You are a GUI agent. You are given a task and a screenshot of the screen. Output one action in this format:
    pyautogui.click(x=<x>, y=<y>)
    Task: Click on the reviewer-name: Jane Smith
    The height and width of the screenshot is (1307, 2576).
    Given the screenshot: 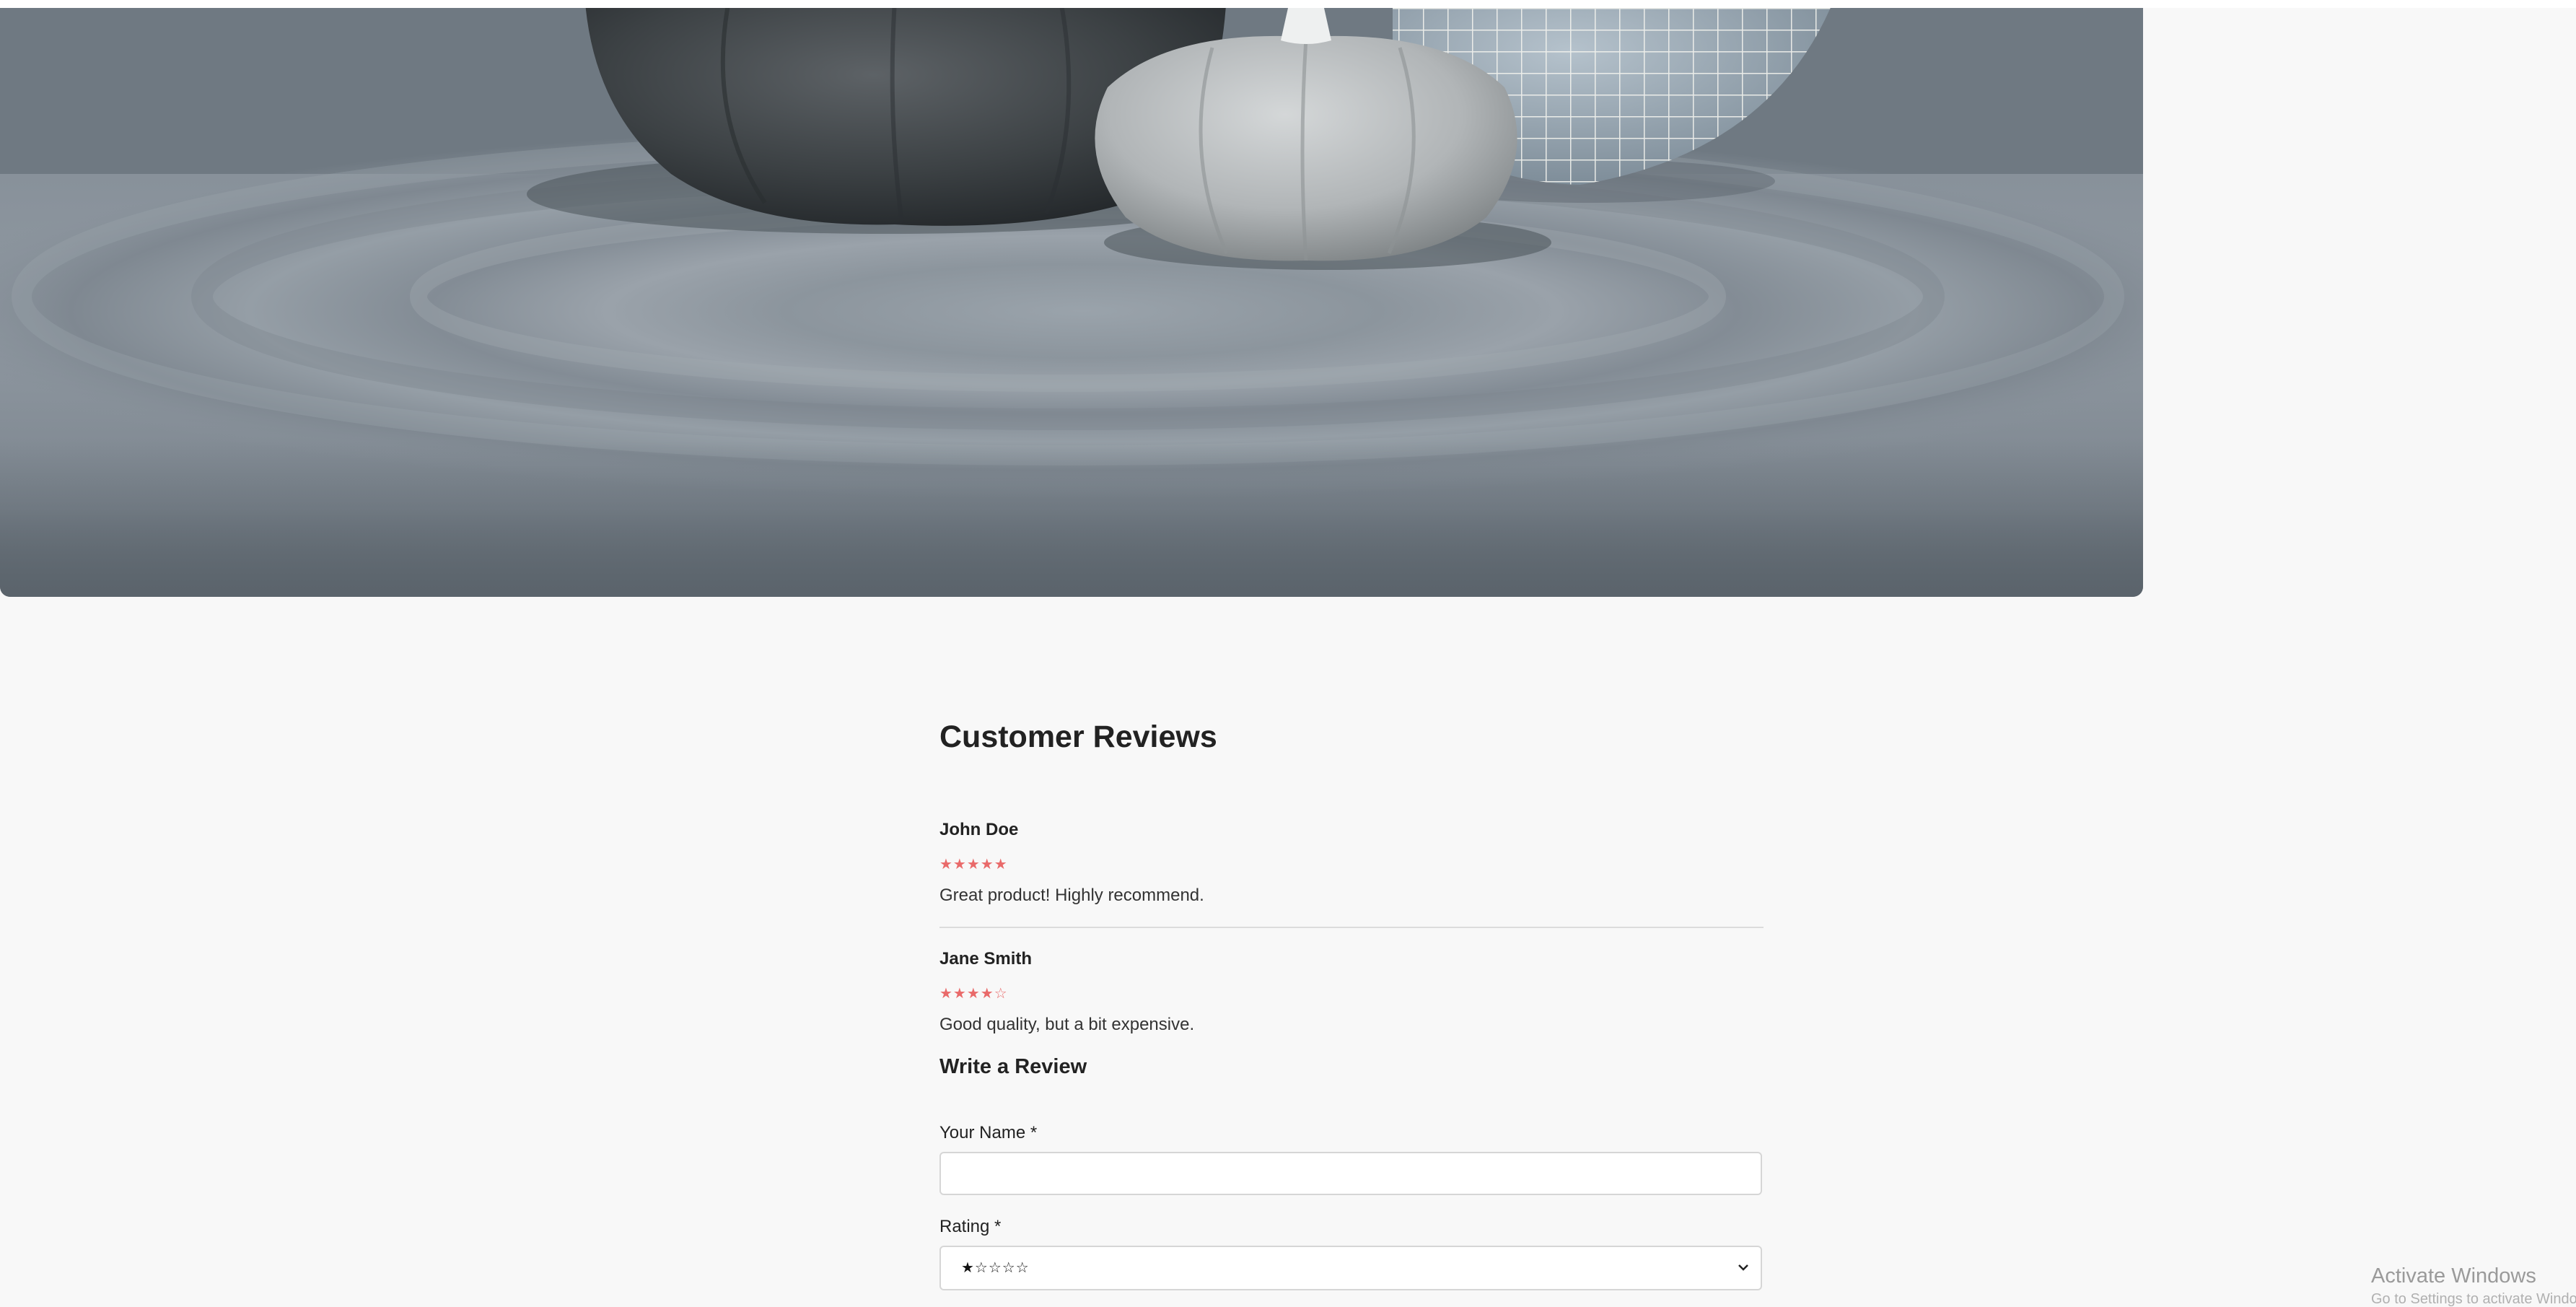 What is the action you would take?
    pyautogui.click(x=986, y=959)
    